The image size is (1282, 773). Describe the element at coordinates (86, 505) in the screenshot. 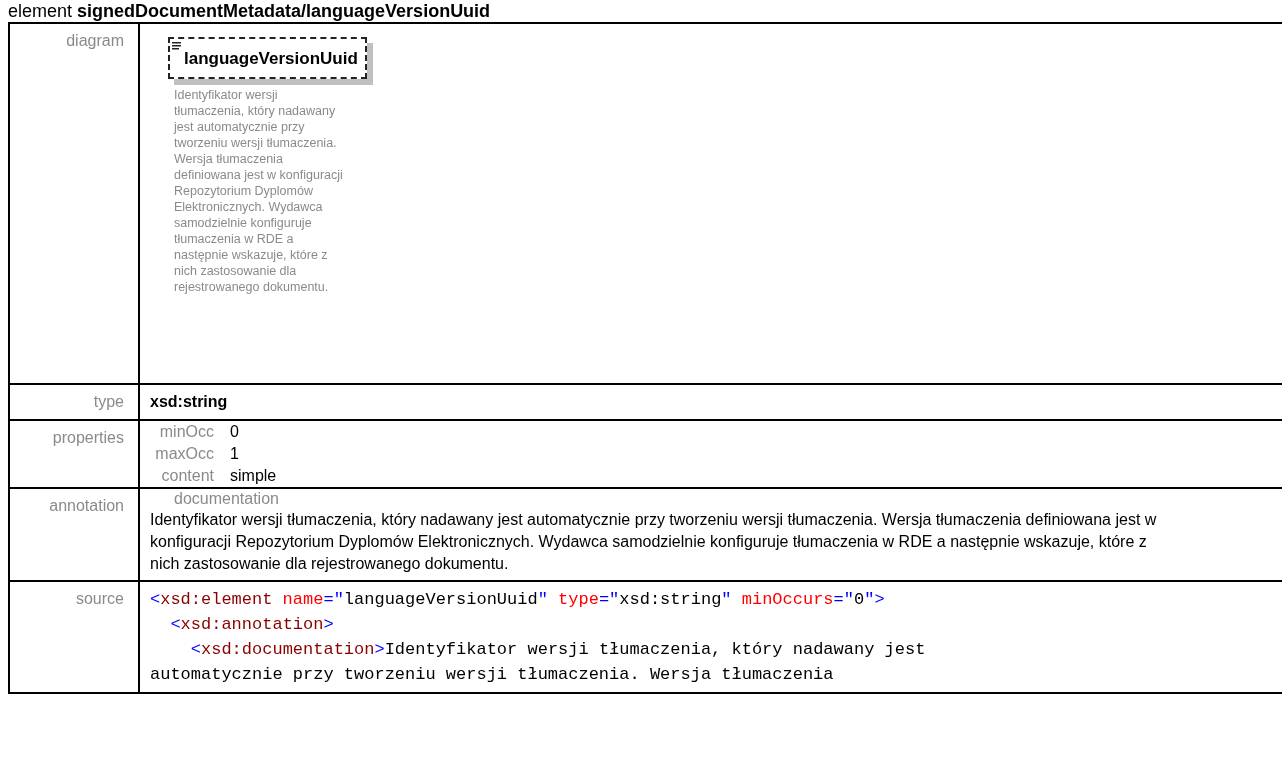

I see `row-label: annotation` at that location.